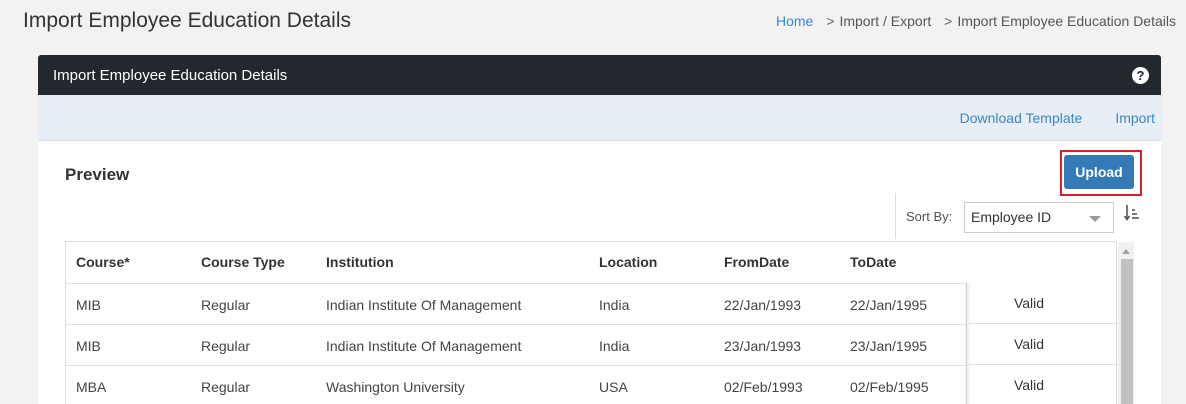  I want to click on panel-title: Import Employee Education Details, so click(170, 75).